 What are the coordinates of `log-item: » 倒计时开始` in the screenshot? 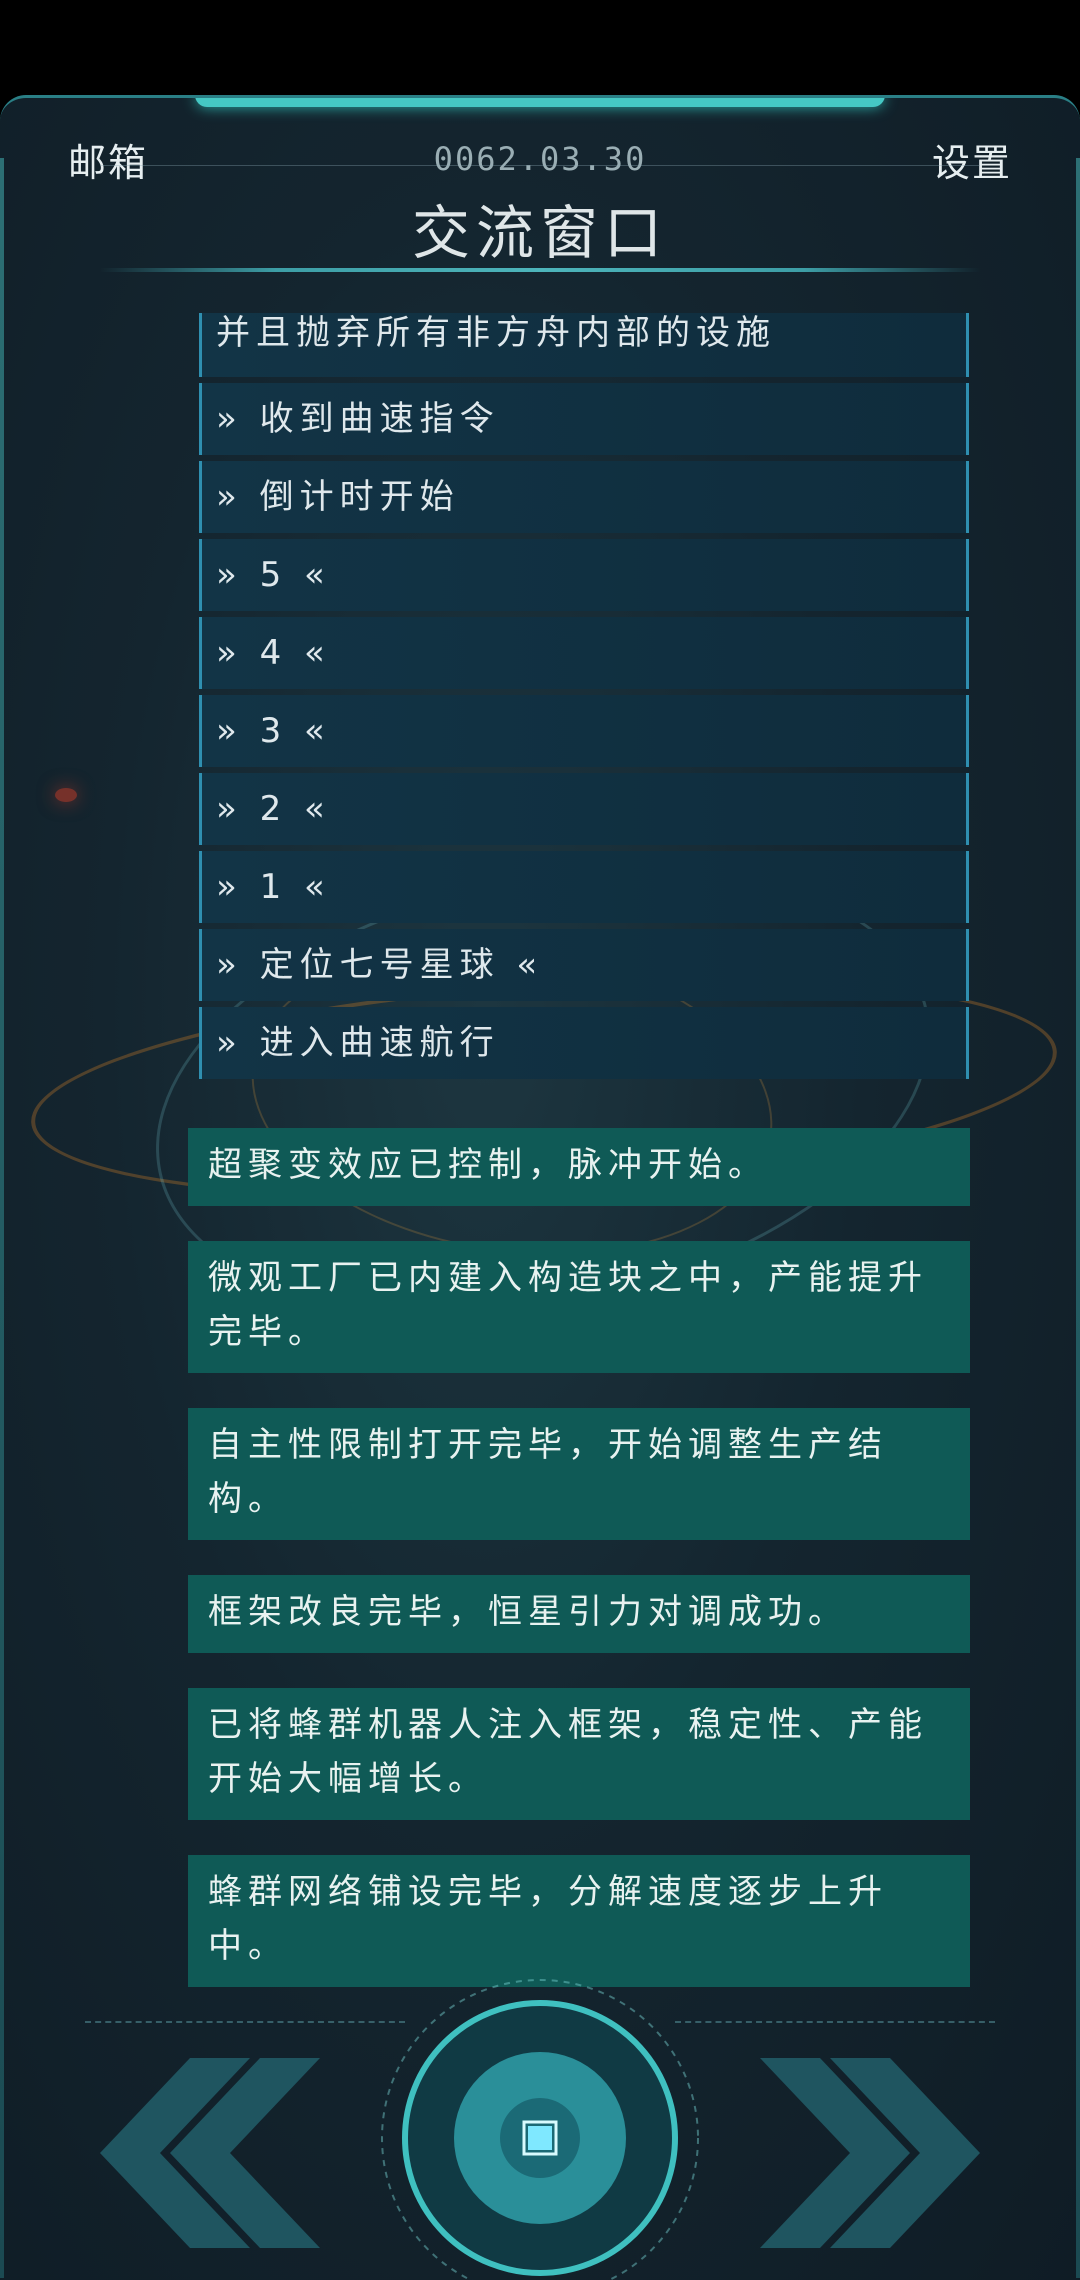 It's located at (584, 497).